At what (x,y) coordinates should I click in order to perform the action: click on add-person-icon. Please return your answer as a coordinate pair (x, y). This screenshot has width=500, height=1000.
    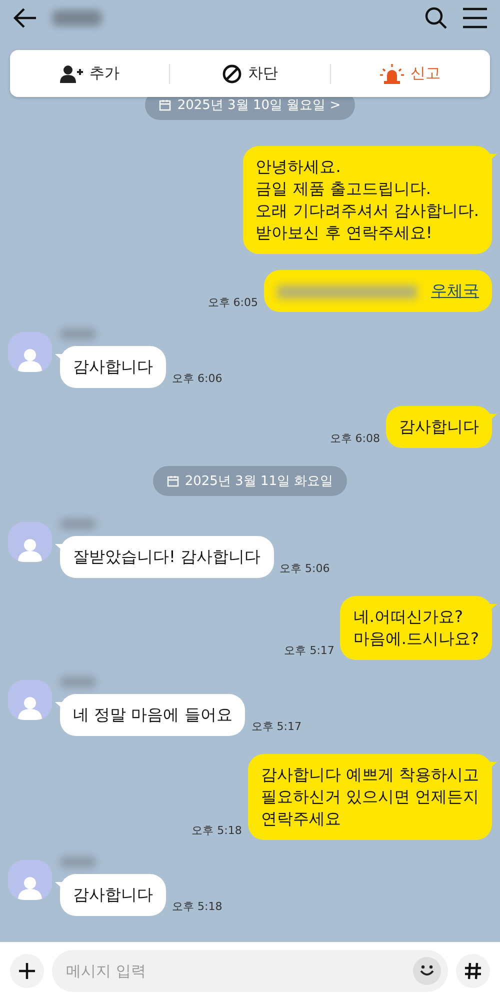
    Looking at the image, I should click on (72, 73).